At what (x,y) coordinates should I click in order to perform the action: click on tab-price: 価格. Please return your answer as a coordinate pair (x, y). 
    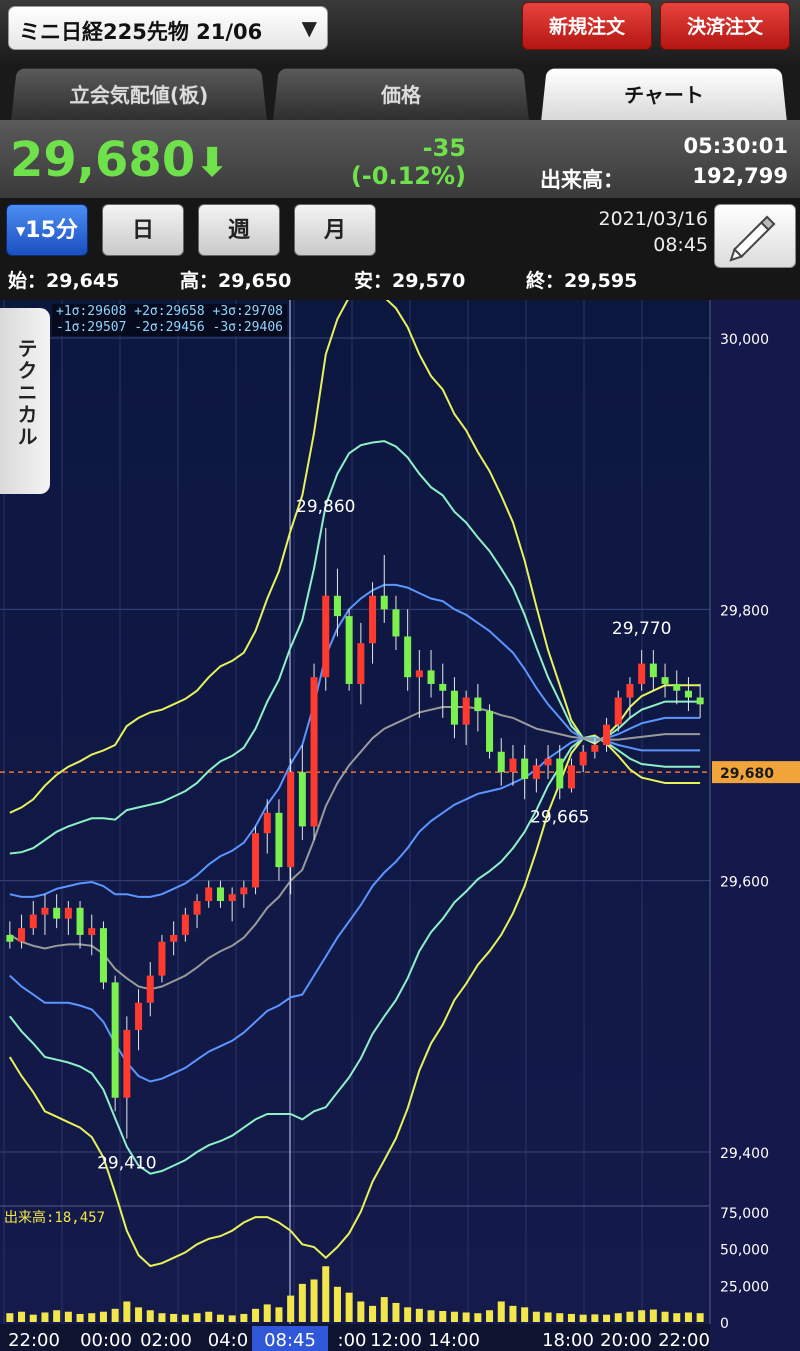
    Looking at the image, I should click on (401, 94).